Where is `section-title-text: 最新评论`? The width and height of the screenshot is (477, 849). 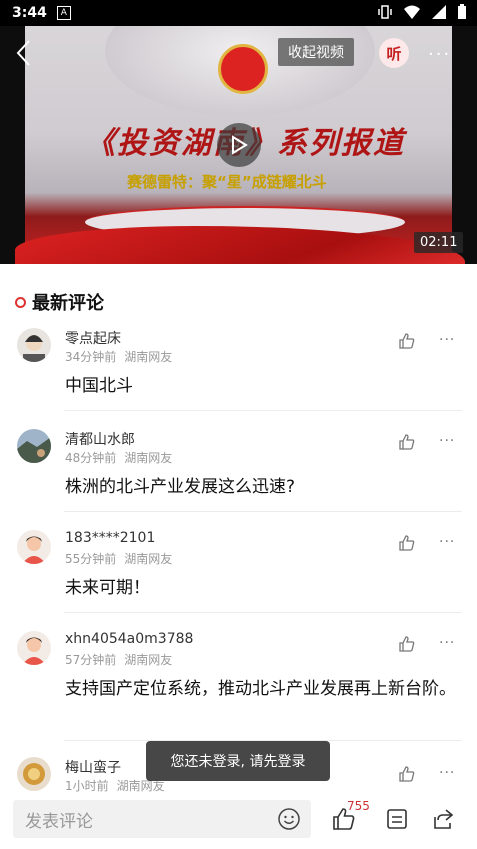 section-title-text: 最新评论 is located at coordinates (68, 303).